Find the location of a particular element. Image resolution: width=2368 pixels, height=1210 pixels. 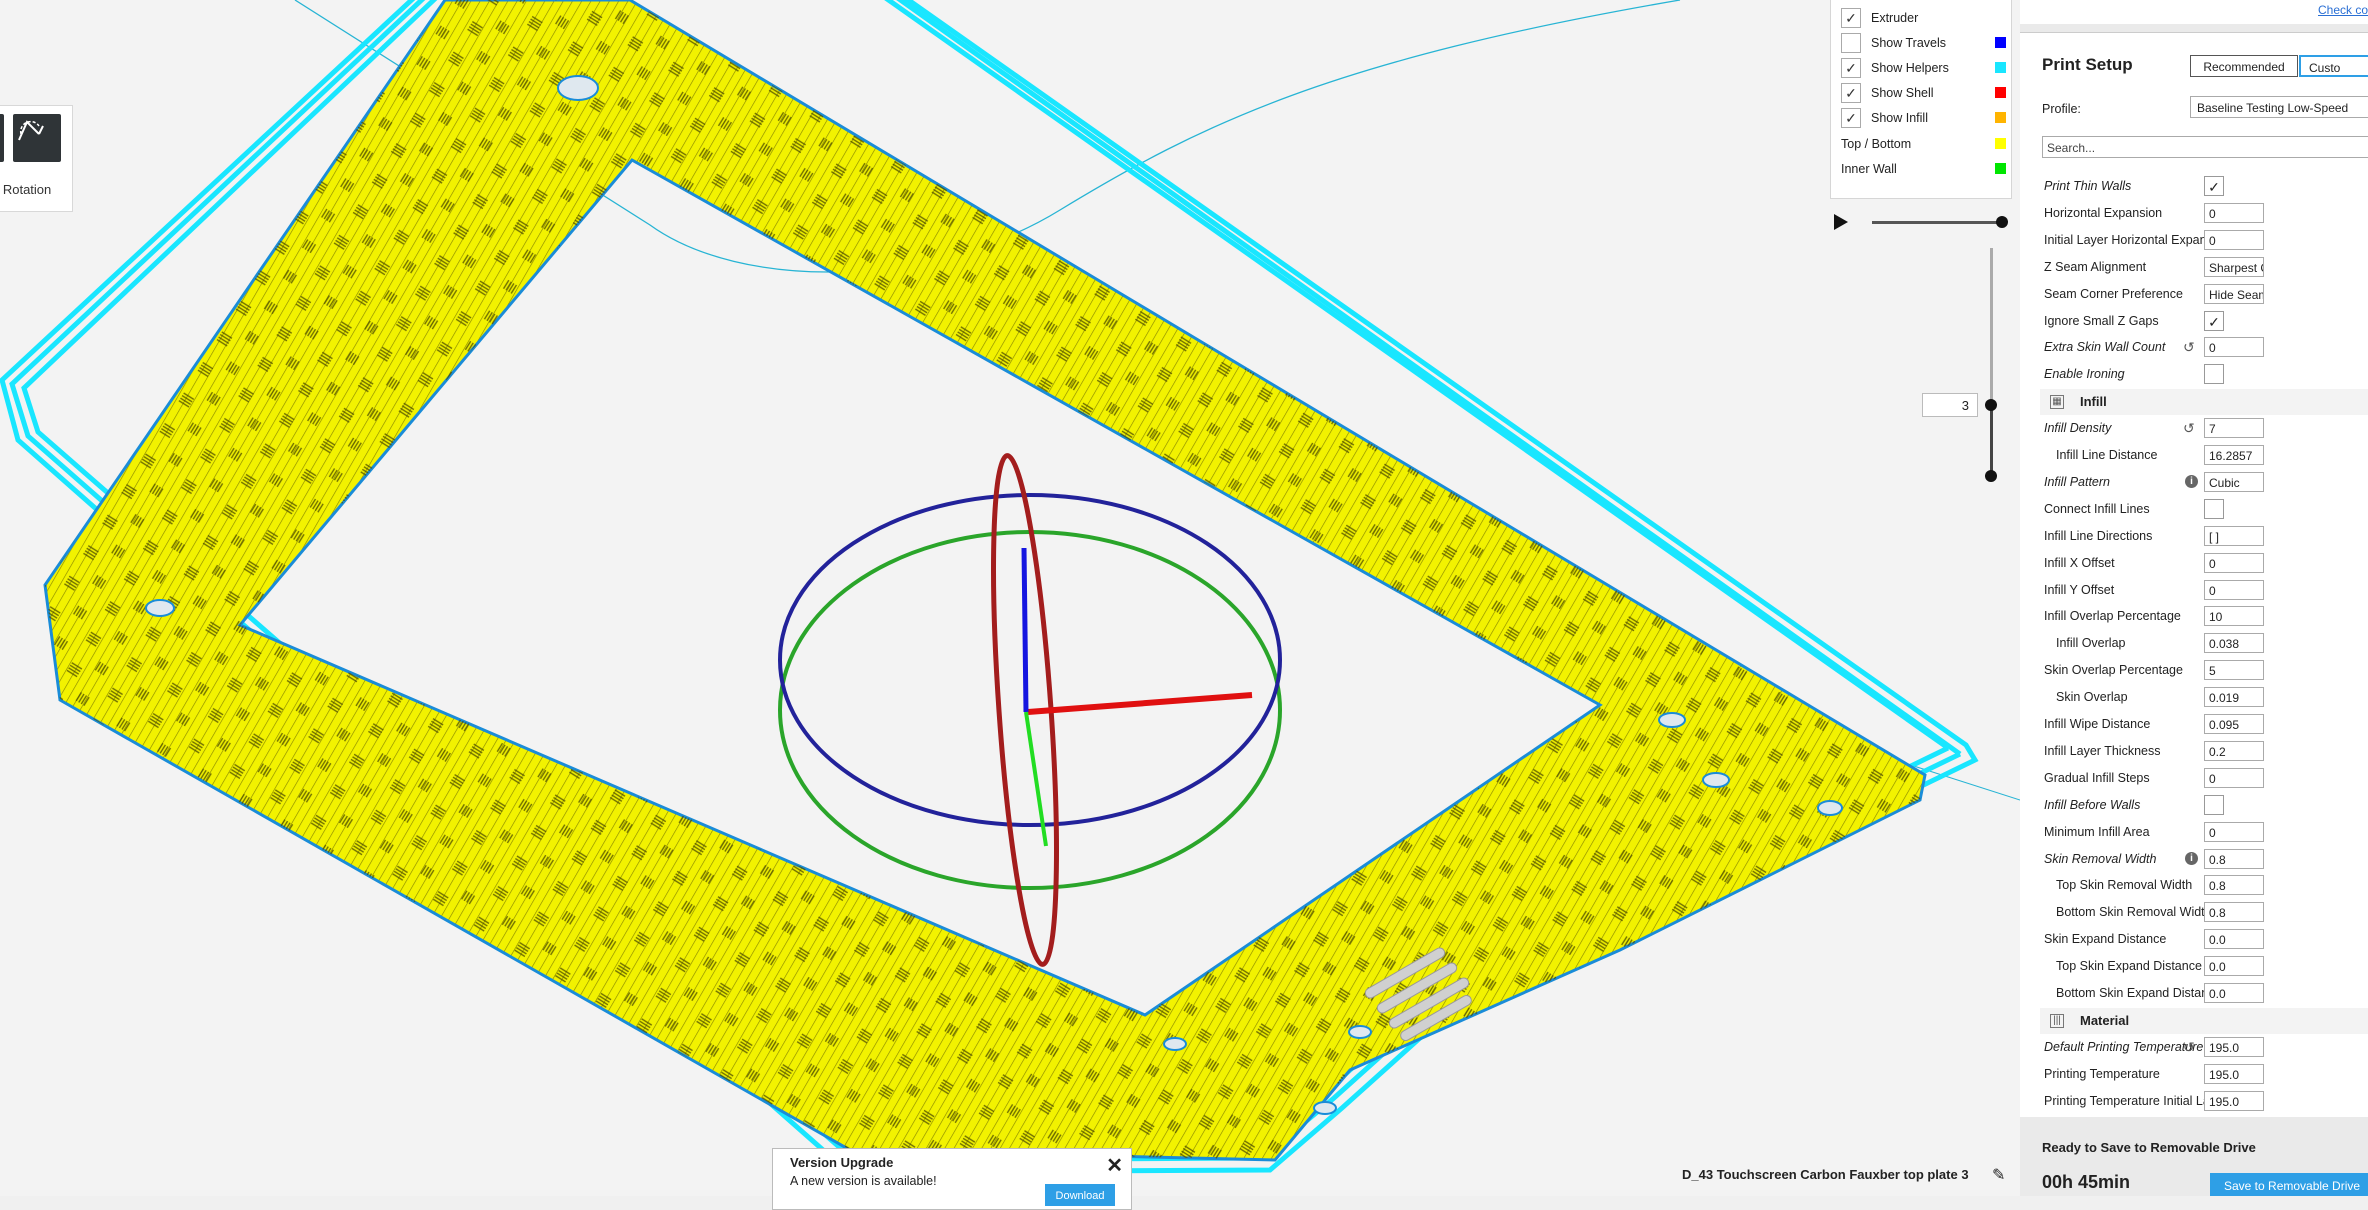

legend-label: Top / Bottom is located at coordinates (1876, 144).